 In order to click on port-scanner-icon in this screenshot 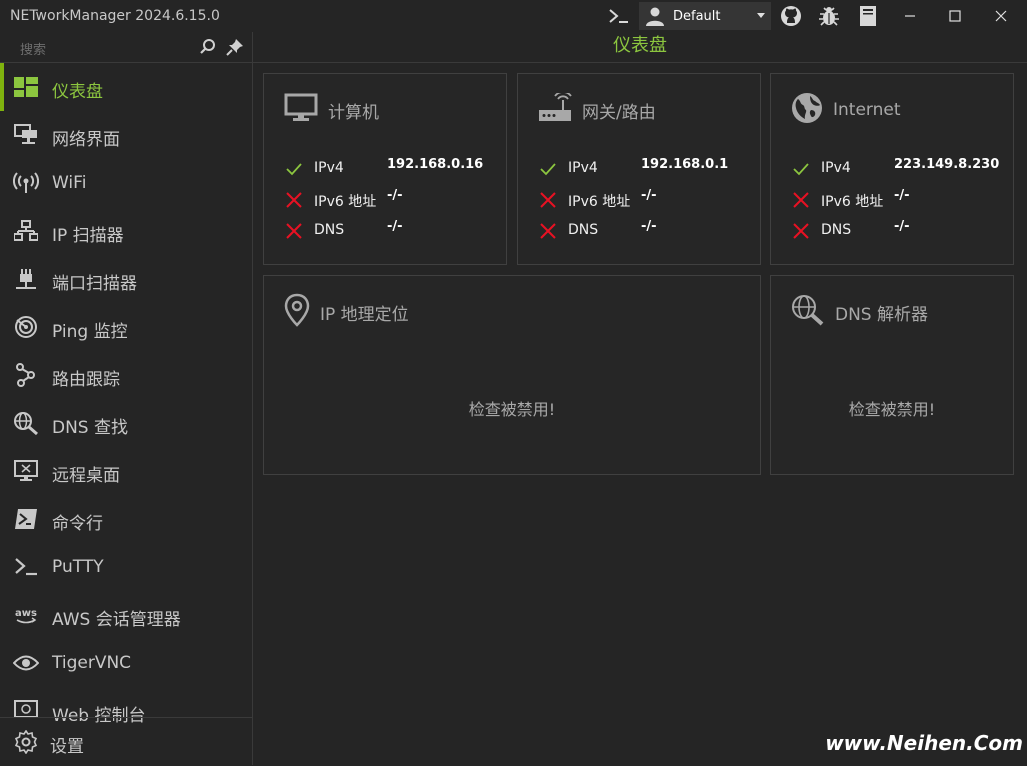, I will do `click(26, 279)`.